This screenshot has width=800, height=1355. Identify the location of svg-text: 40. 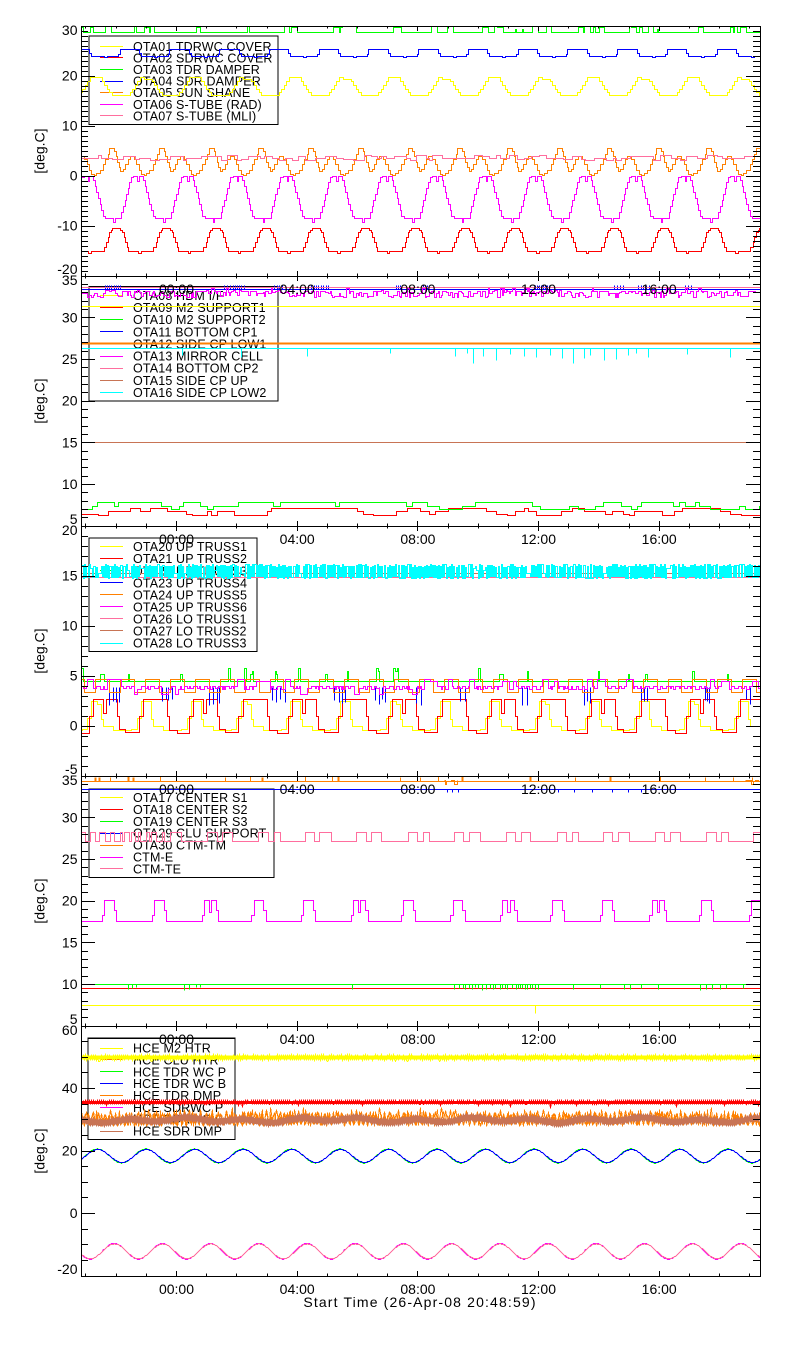
(70, 1088).